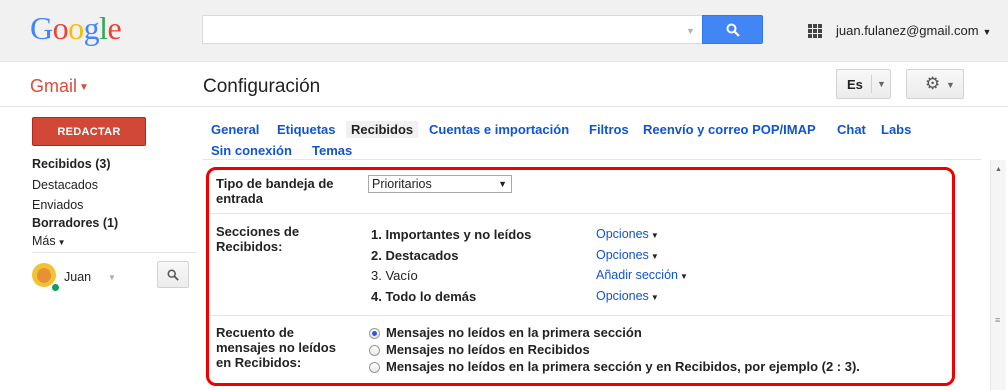  Describe the element at coordinates (103, 28) in the screenshot. I see `logo-letter: l` at that location.